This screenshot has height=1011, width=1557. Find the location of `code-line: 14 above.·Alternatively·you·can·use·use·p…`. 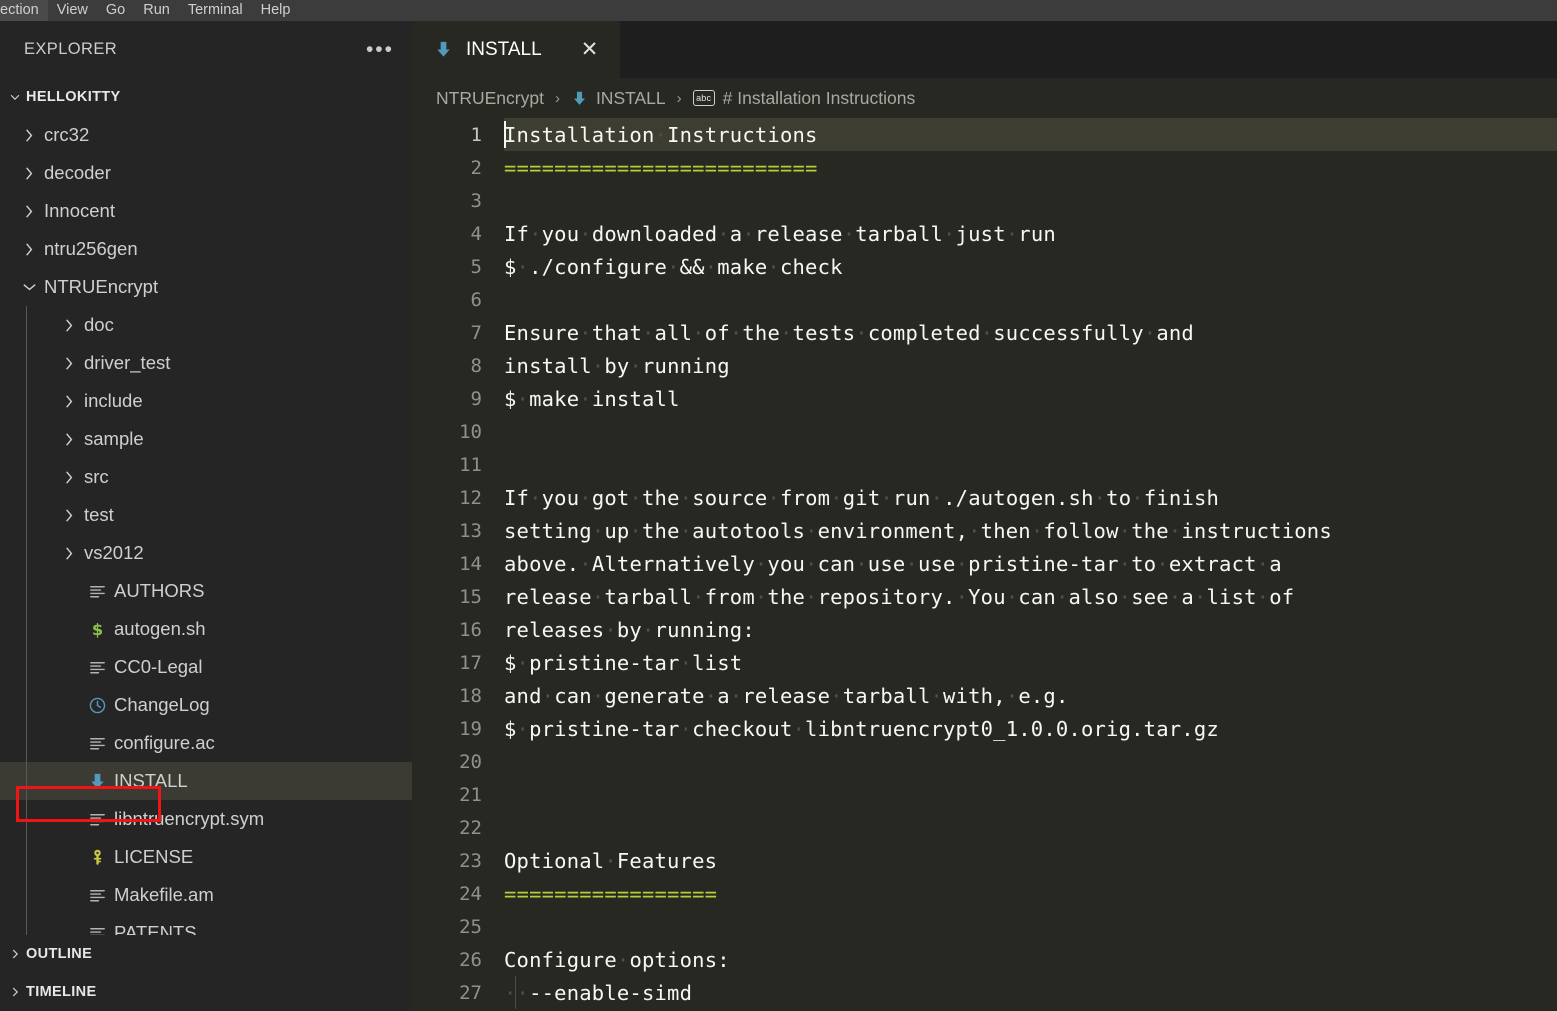

code-line: 14 above.·Alternatively·you·can·use·use·p… is located at coordinates (984, 563).